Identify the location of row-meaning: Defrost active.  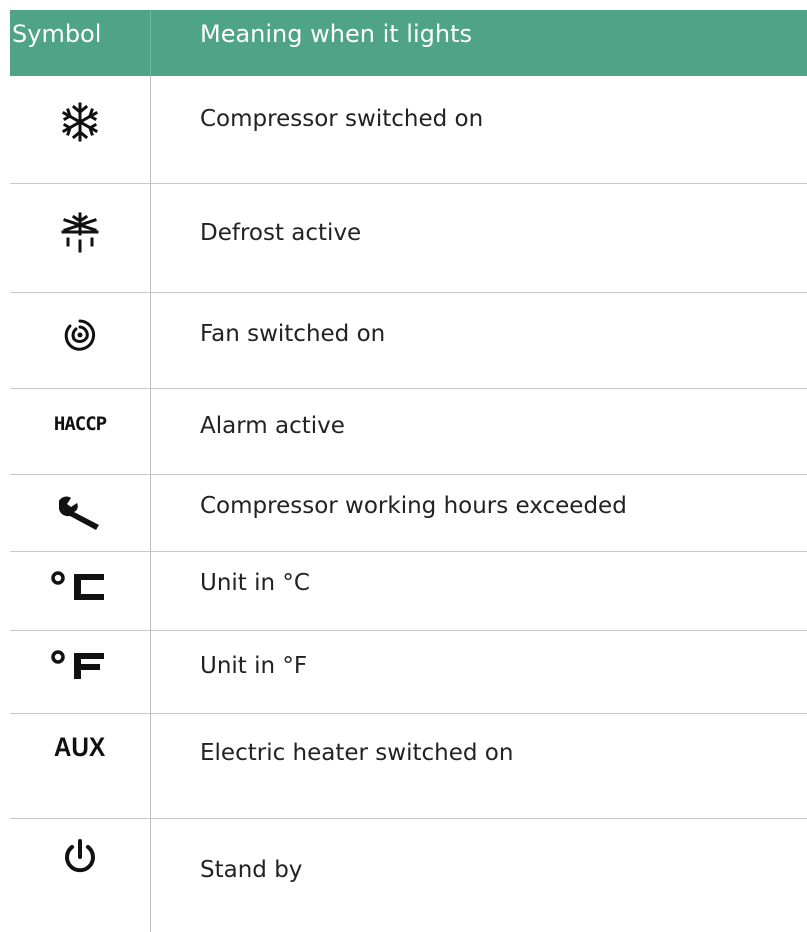
(281, 233).